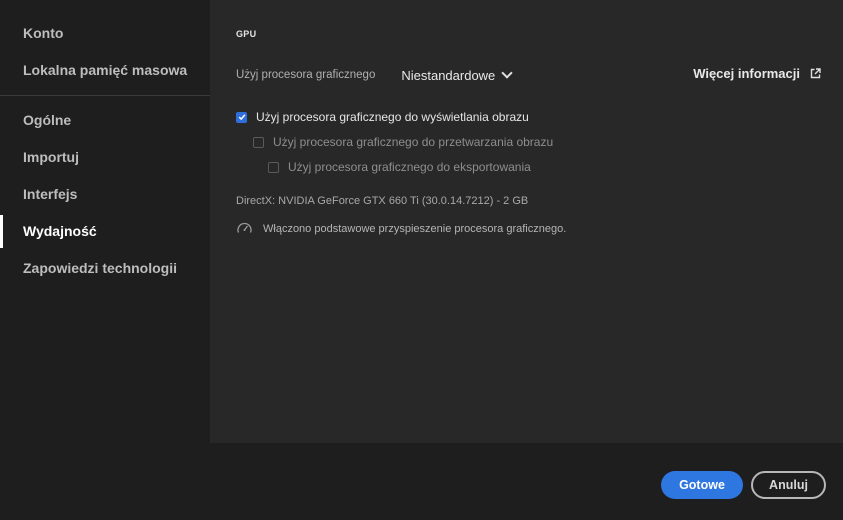 This screenshot has height=520, width=843. What do you see at coordinates (702, 485) in the screenshot?
I see `done-button: Gotowe` at bounding box center [702, 485].